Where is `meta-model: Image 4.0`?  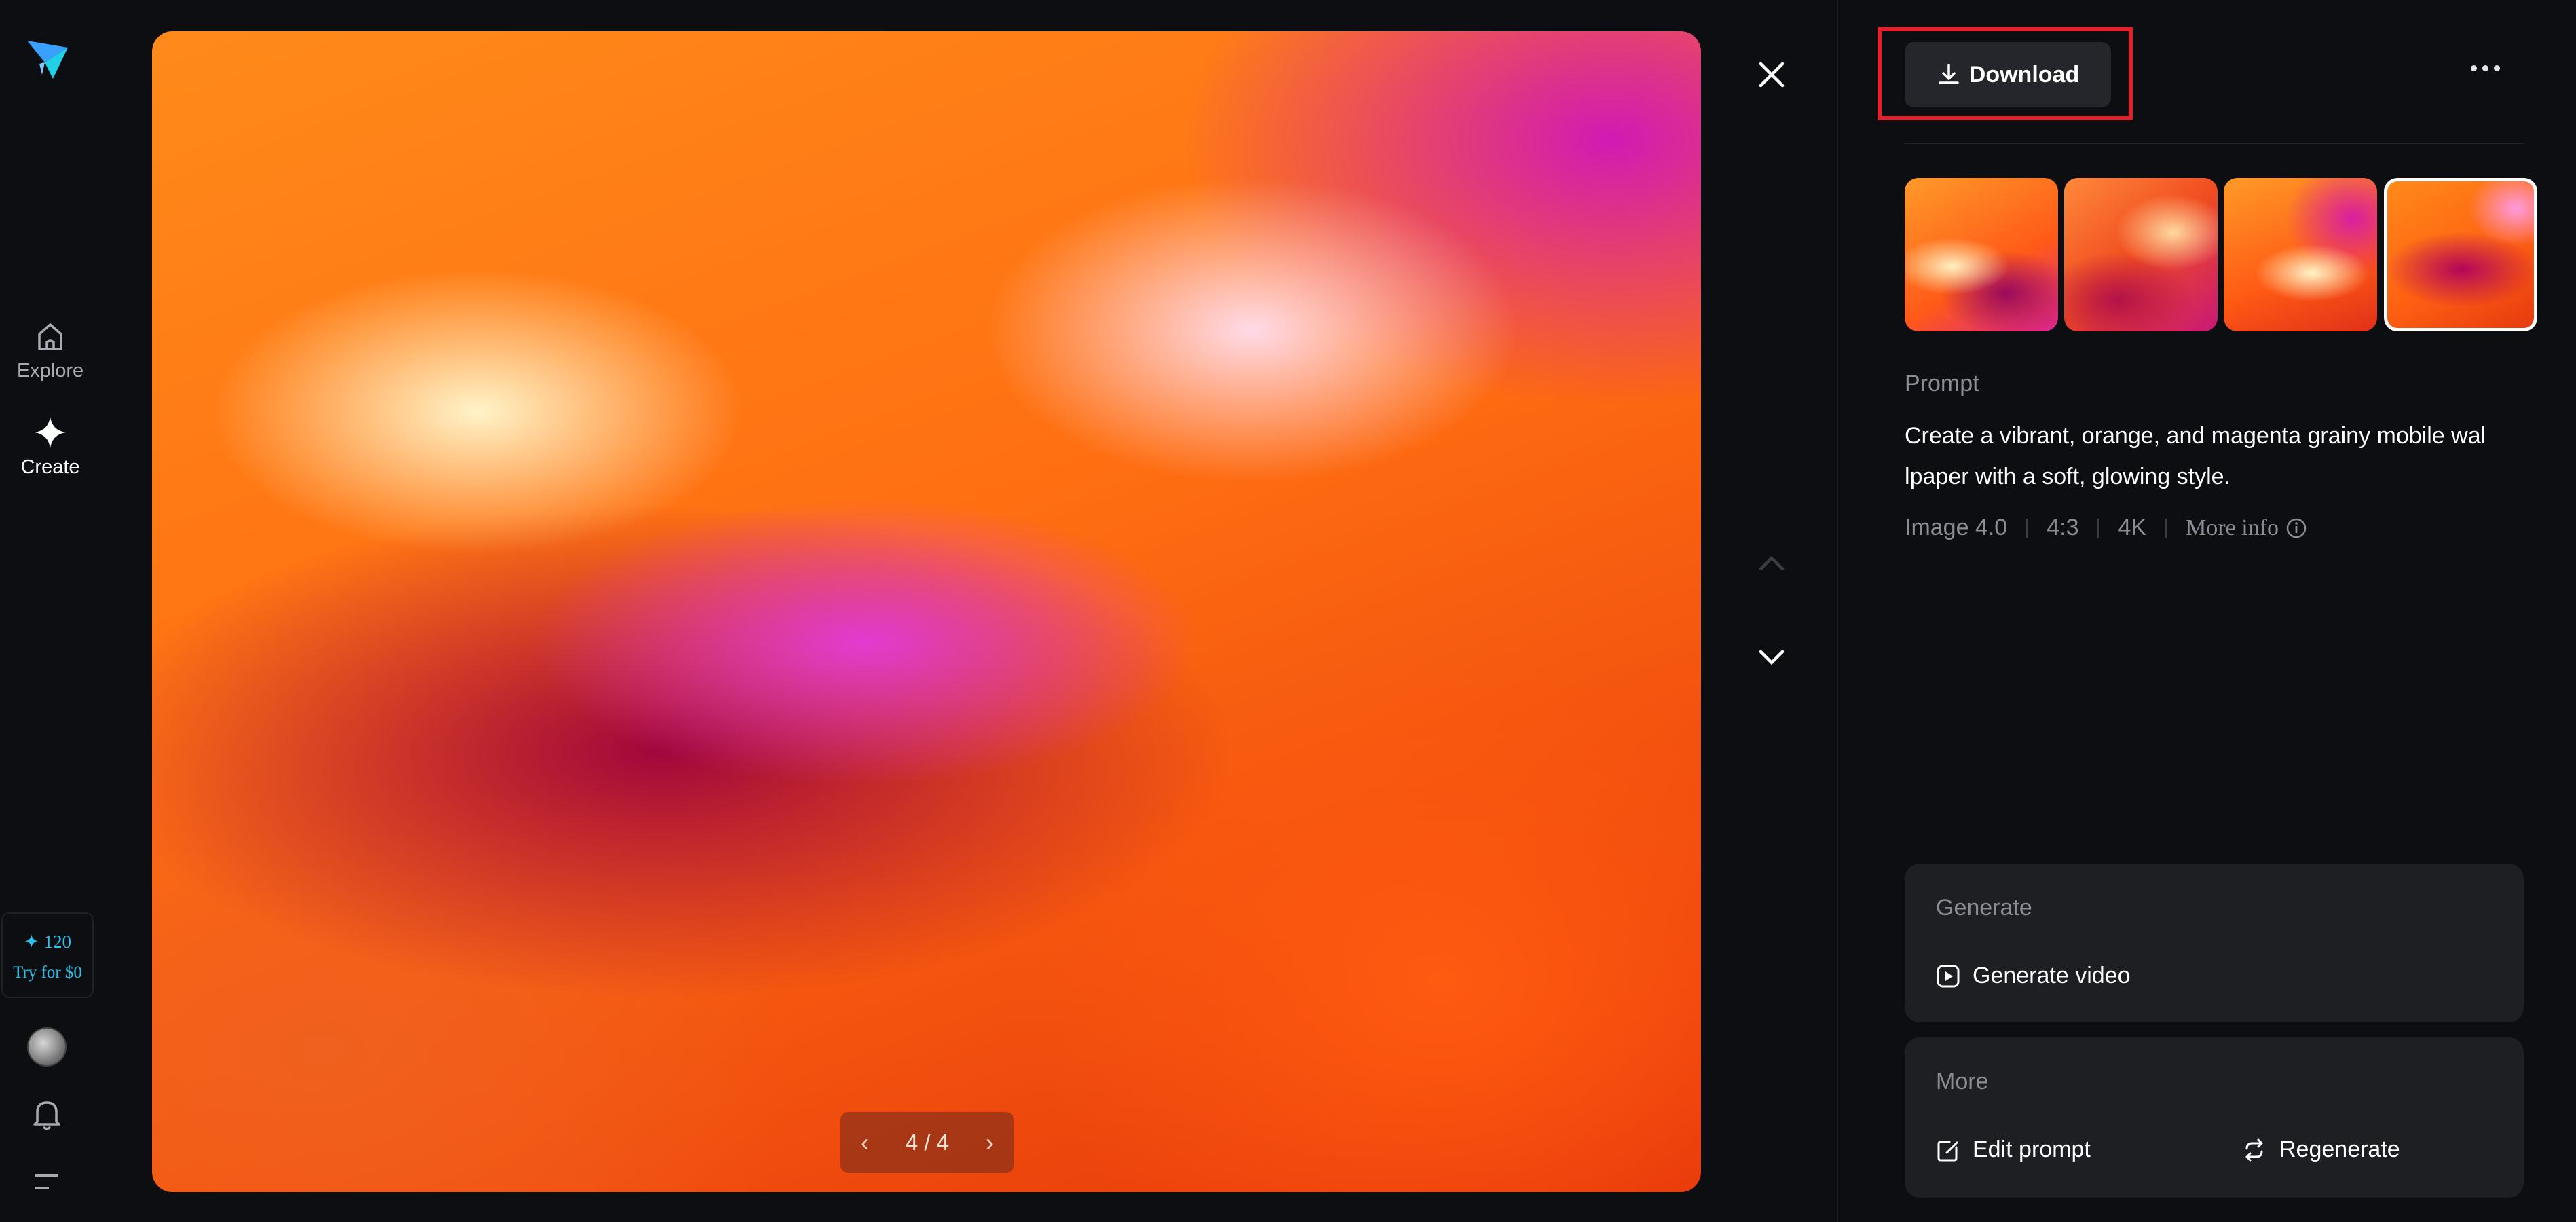
meta-model: Image 4.0 is located at coordinates (1957, 527).